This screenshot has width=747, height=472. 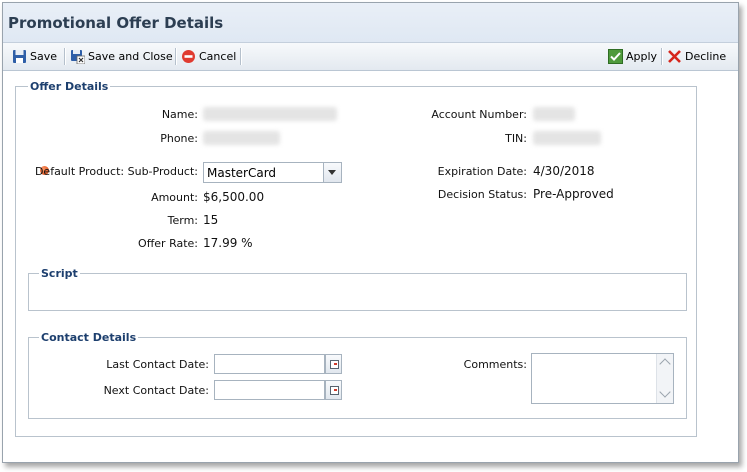 I want to click on offer-details-legend: Offer Details, so click(x=69, y=86).